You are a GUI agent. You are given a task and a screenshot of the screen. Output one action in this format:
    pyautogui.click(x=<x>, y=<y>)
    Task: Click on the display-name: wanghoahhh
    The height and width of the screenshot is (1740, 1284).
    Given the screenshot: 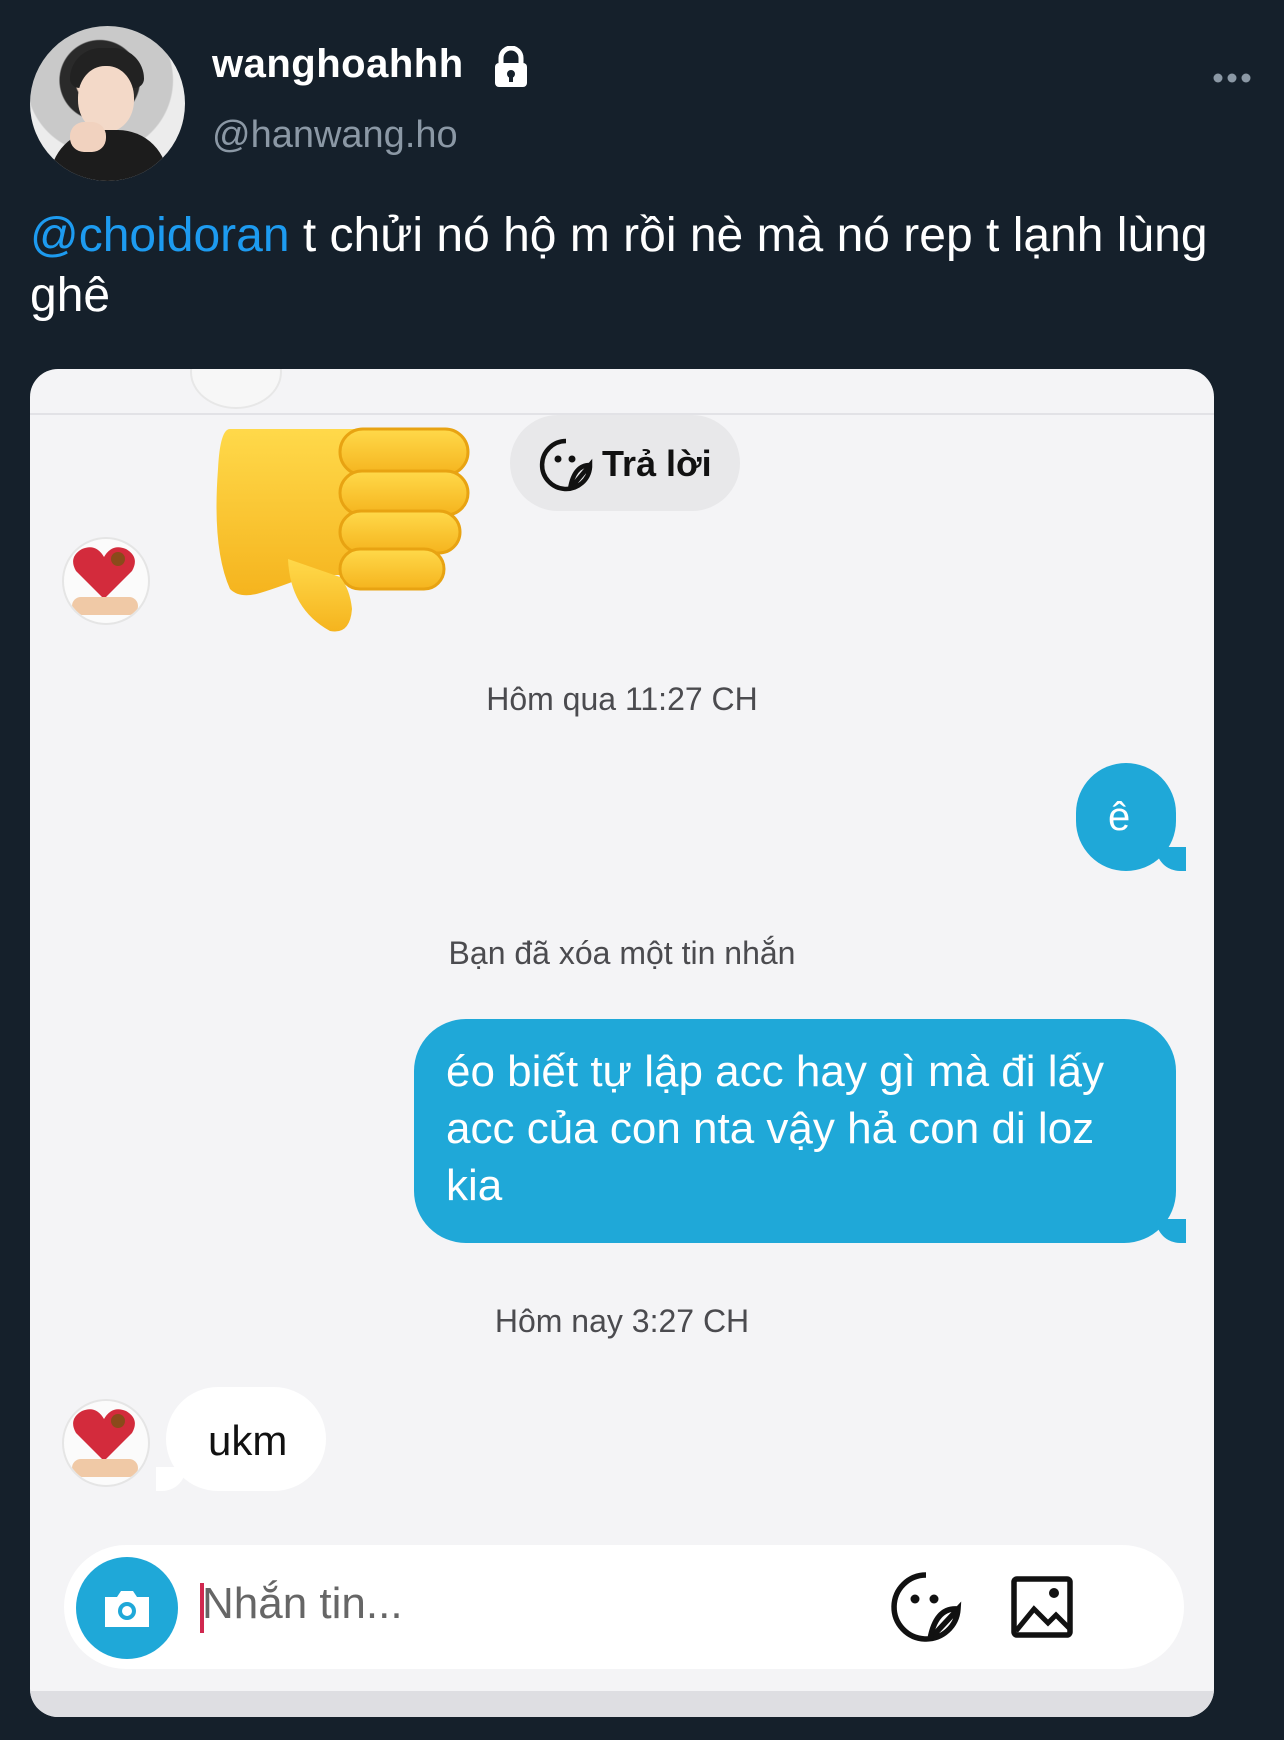 What is the action you would take?
    pyautogui.click(x=338, y=64)
    